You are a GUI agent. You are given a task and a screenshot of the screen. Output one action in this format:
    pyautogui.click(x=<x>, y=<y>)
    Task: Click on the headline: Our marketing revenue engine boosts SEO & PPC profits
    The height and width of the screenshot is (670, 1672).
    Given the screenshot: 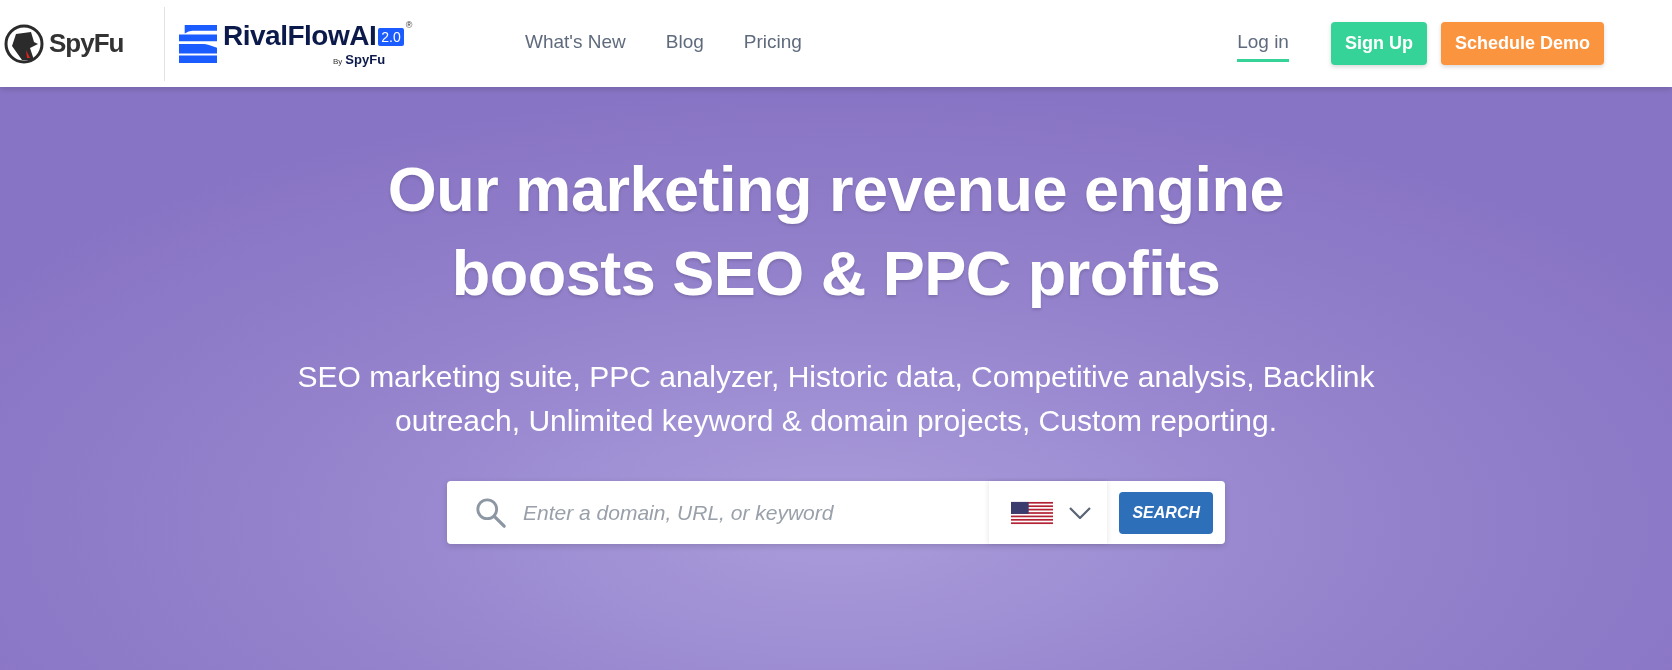 What is the action you would take?
    pyautogui.click(x=836, y=231)
    